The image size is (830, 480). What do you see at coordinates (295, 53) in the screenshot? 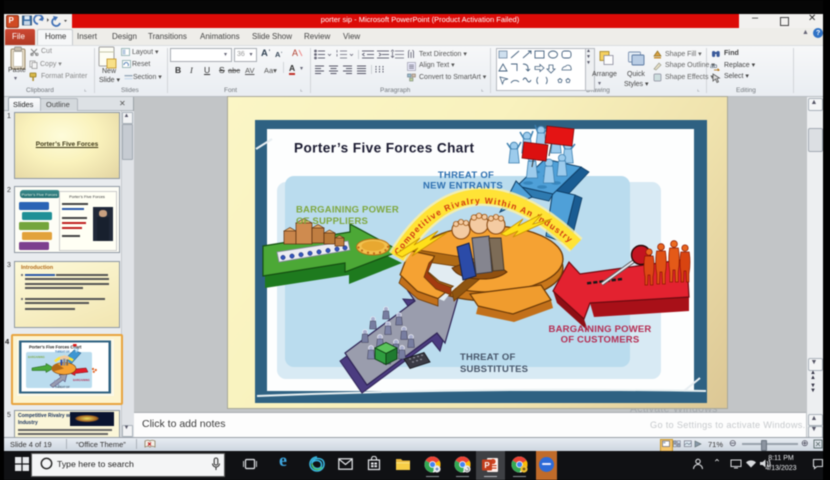
I see `svg-text: A` at bounding box center [295, 53].